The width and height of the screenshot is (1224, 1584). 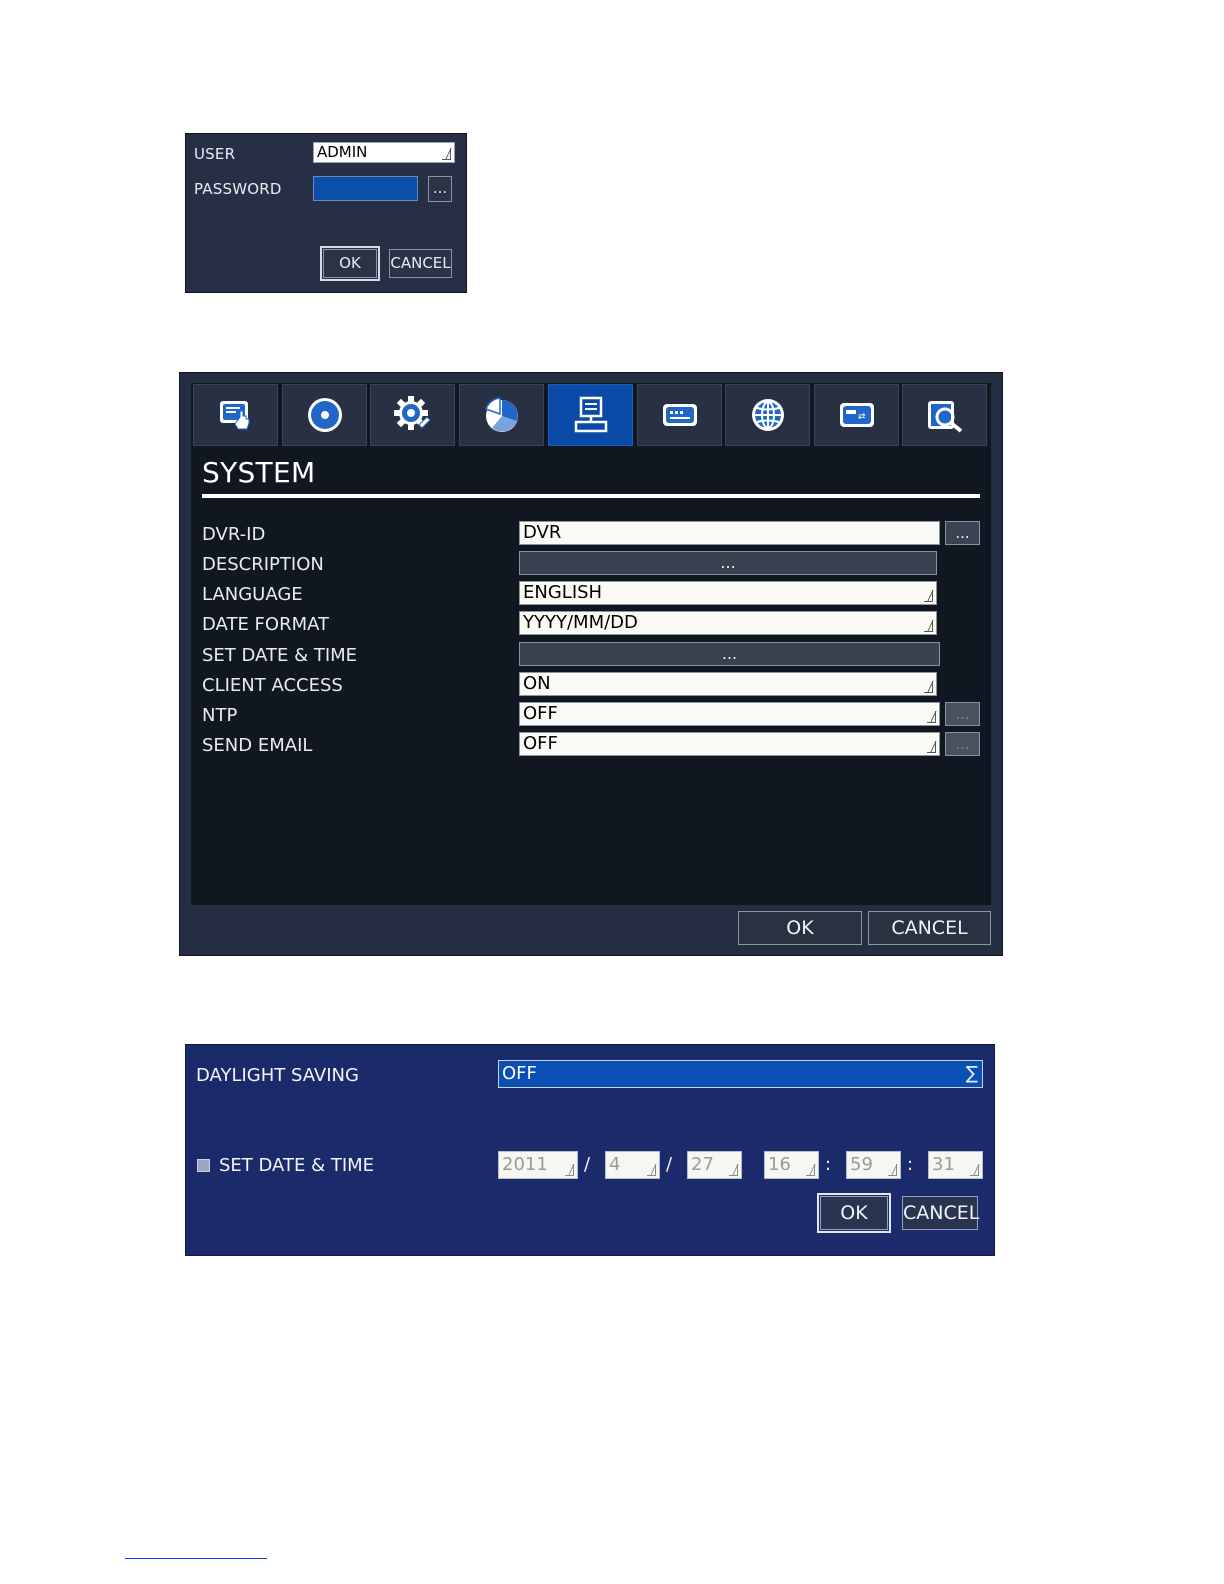 What do you see at coordinates (779, 1164) in the screenshot?
I see `hour-value: 16` at bounding box center [779, 1164].